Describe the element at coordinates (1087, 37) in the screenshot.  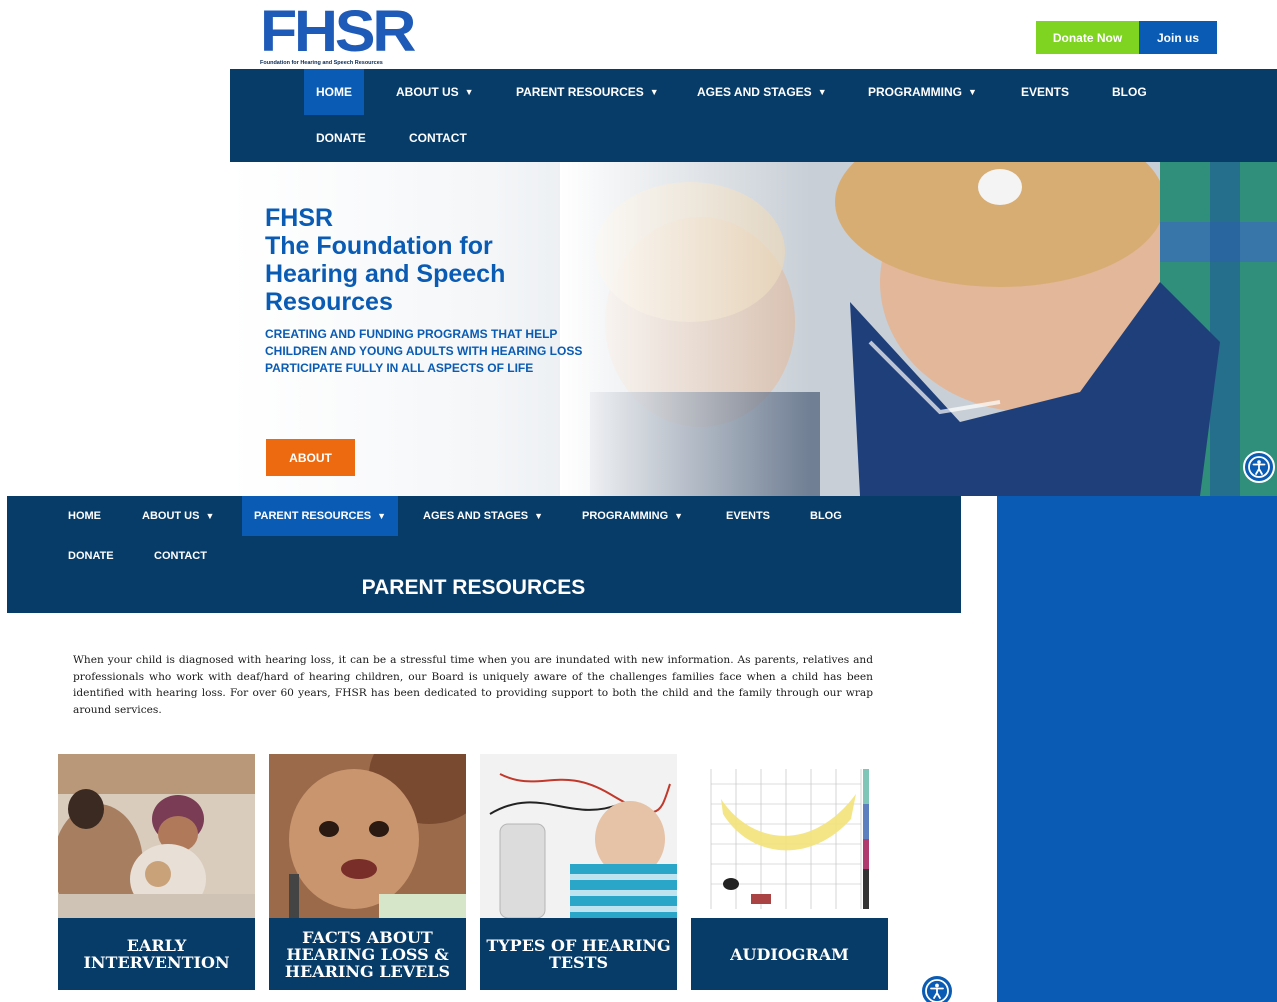
I see `donate-now-button: Donate Now` at that location.